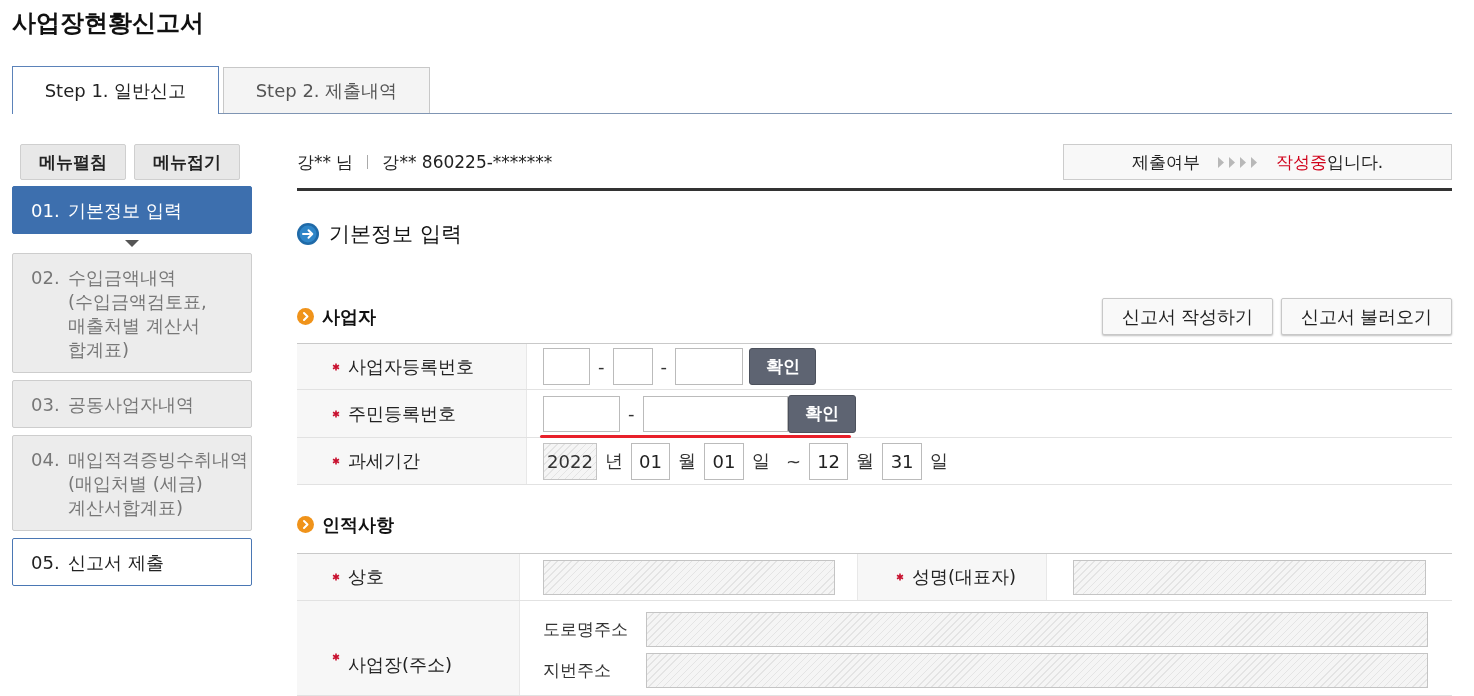  What do you see at coordinates (395, 234) in the screenshot?
I see `section-title: 기본정보 입력` at bounding box center [395, 234].